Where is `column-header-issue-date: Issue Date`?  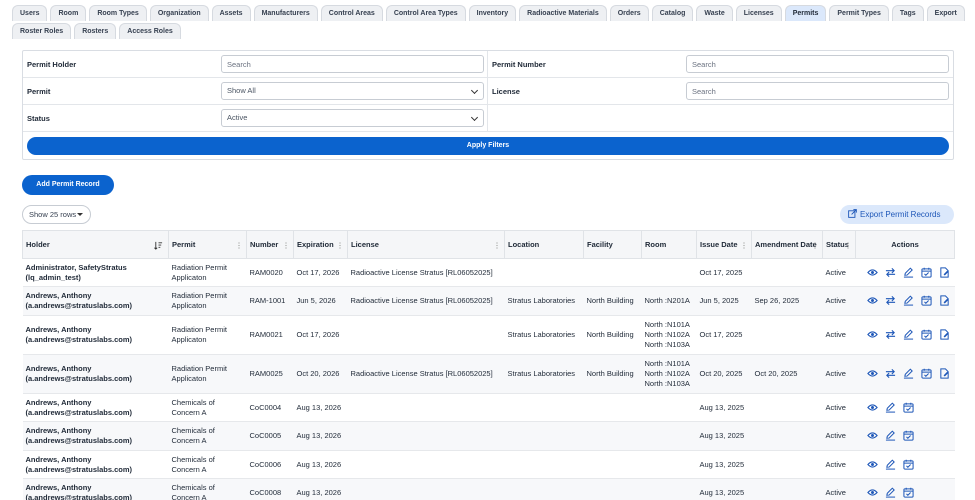 column-header-issue-date: Issue Date is located at coordinates (724, 244).